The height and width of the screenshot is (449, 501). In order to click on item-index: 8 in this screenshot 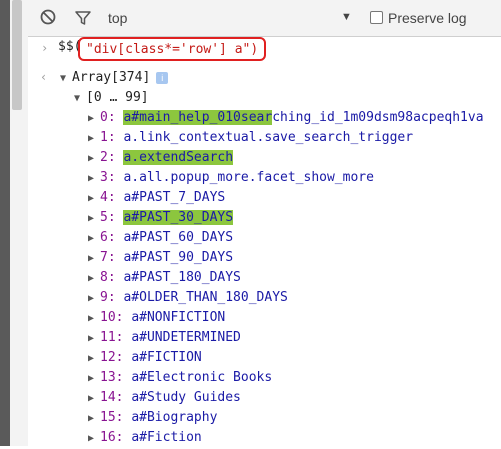, I will do `click(104, 277)`.